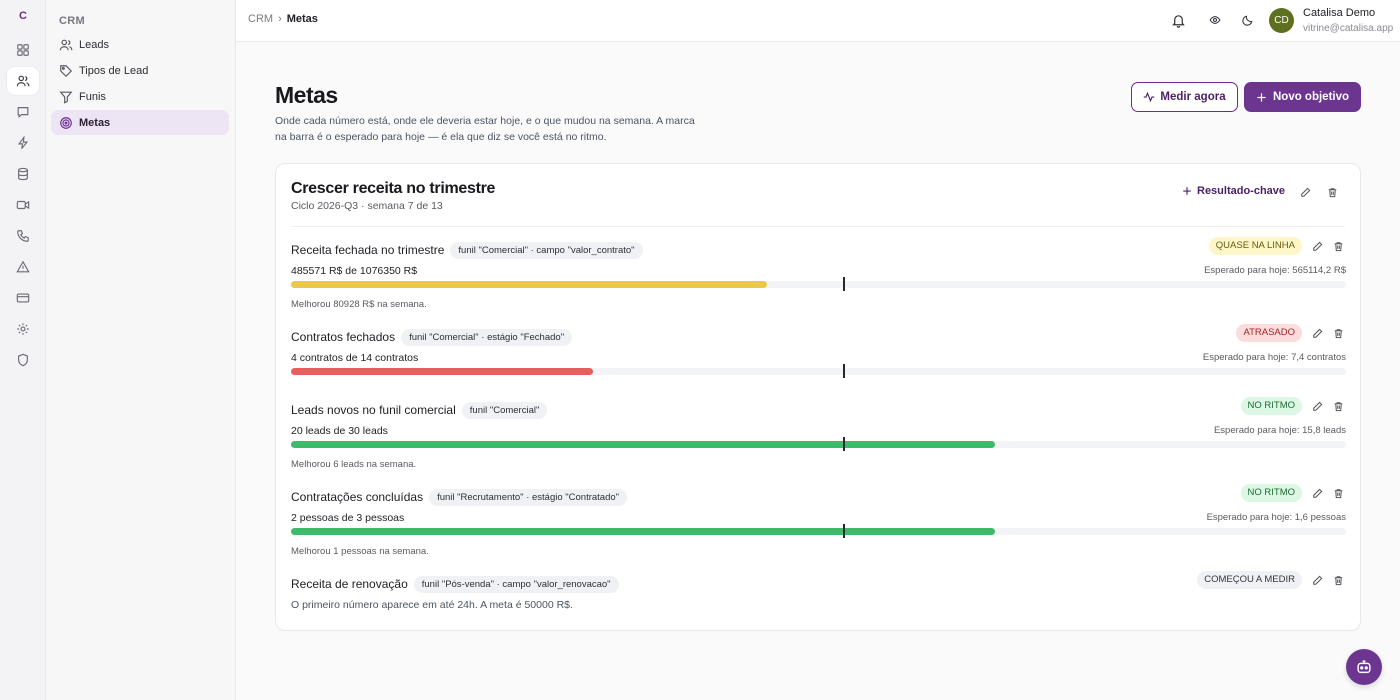 This screenshot has width=1400, height=700. I want to click on video-icon, so click(23, 205).